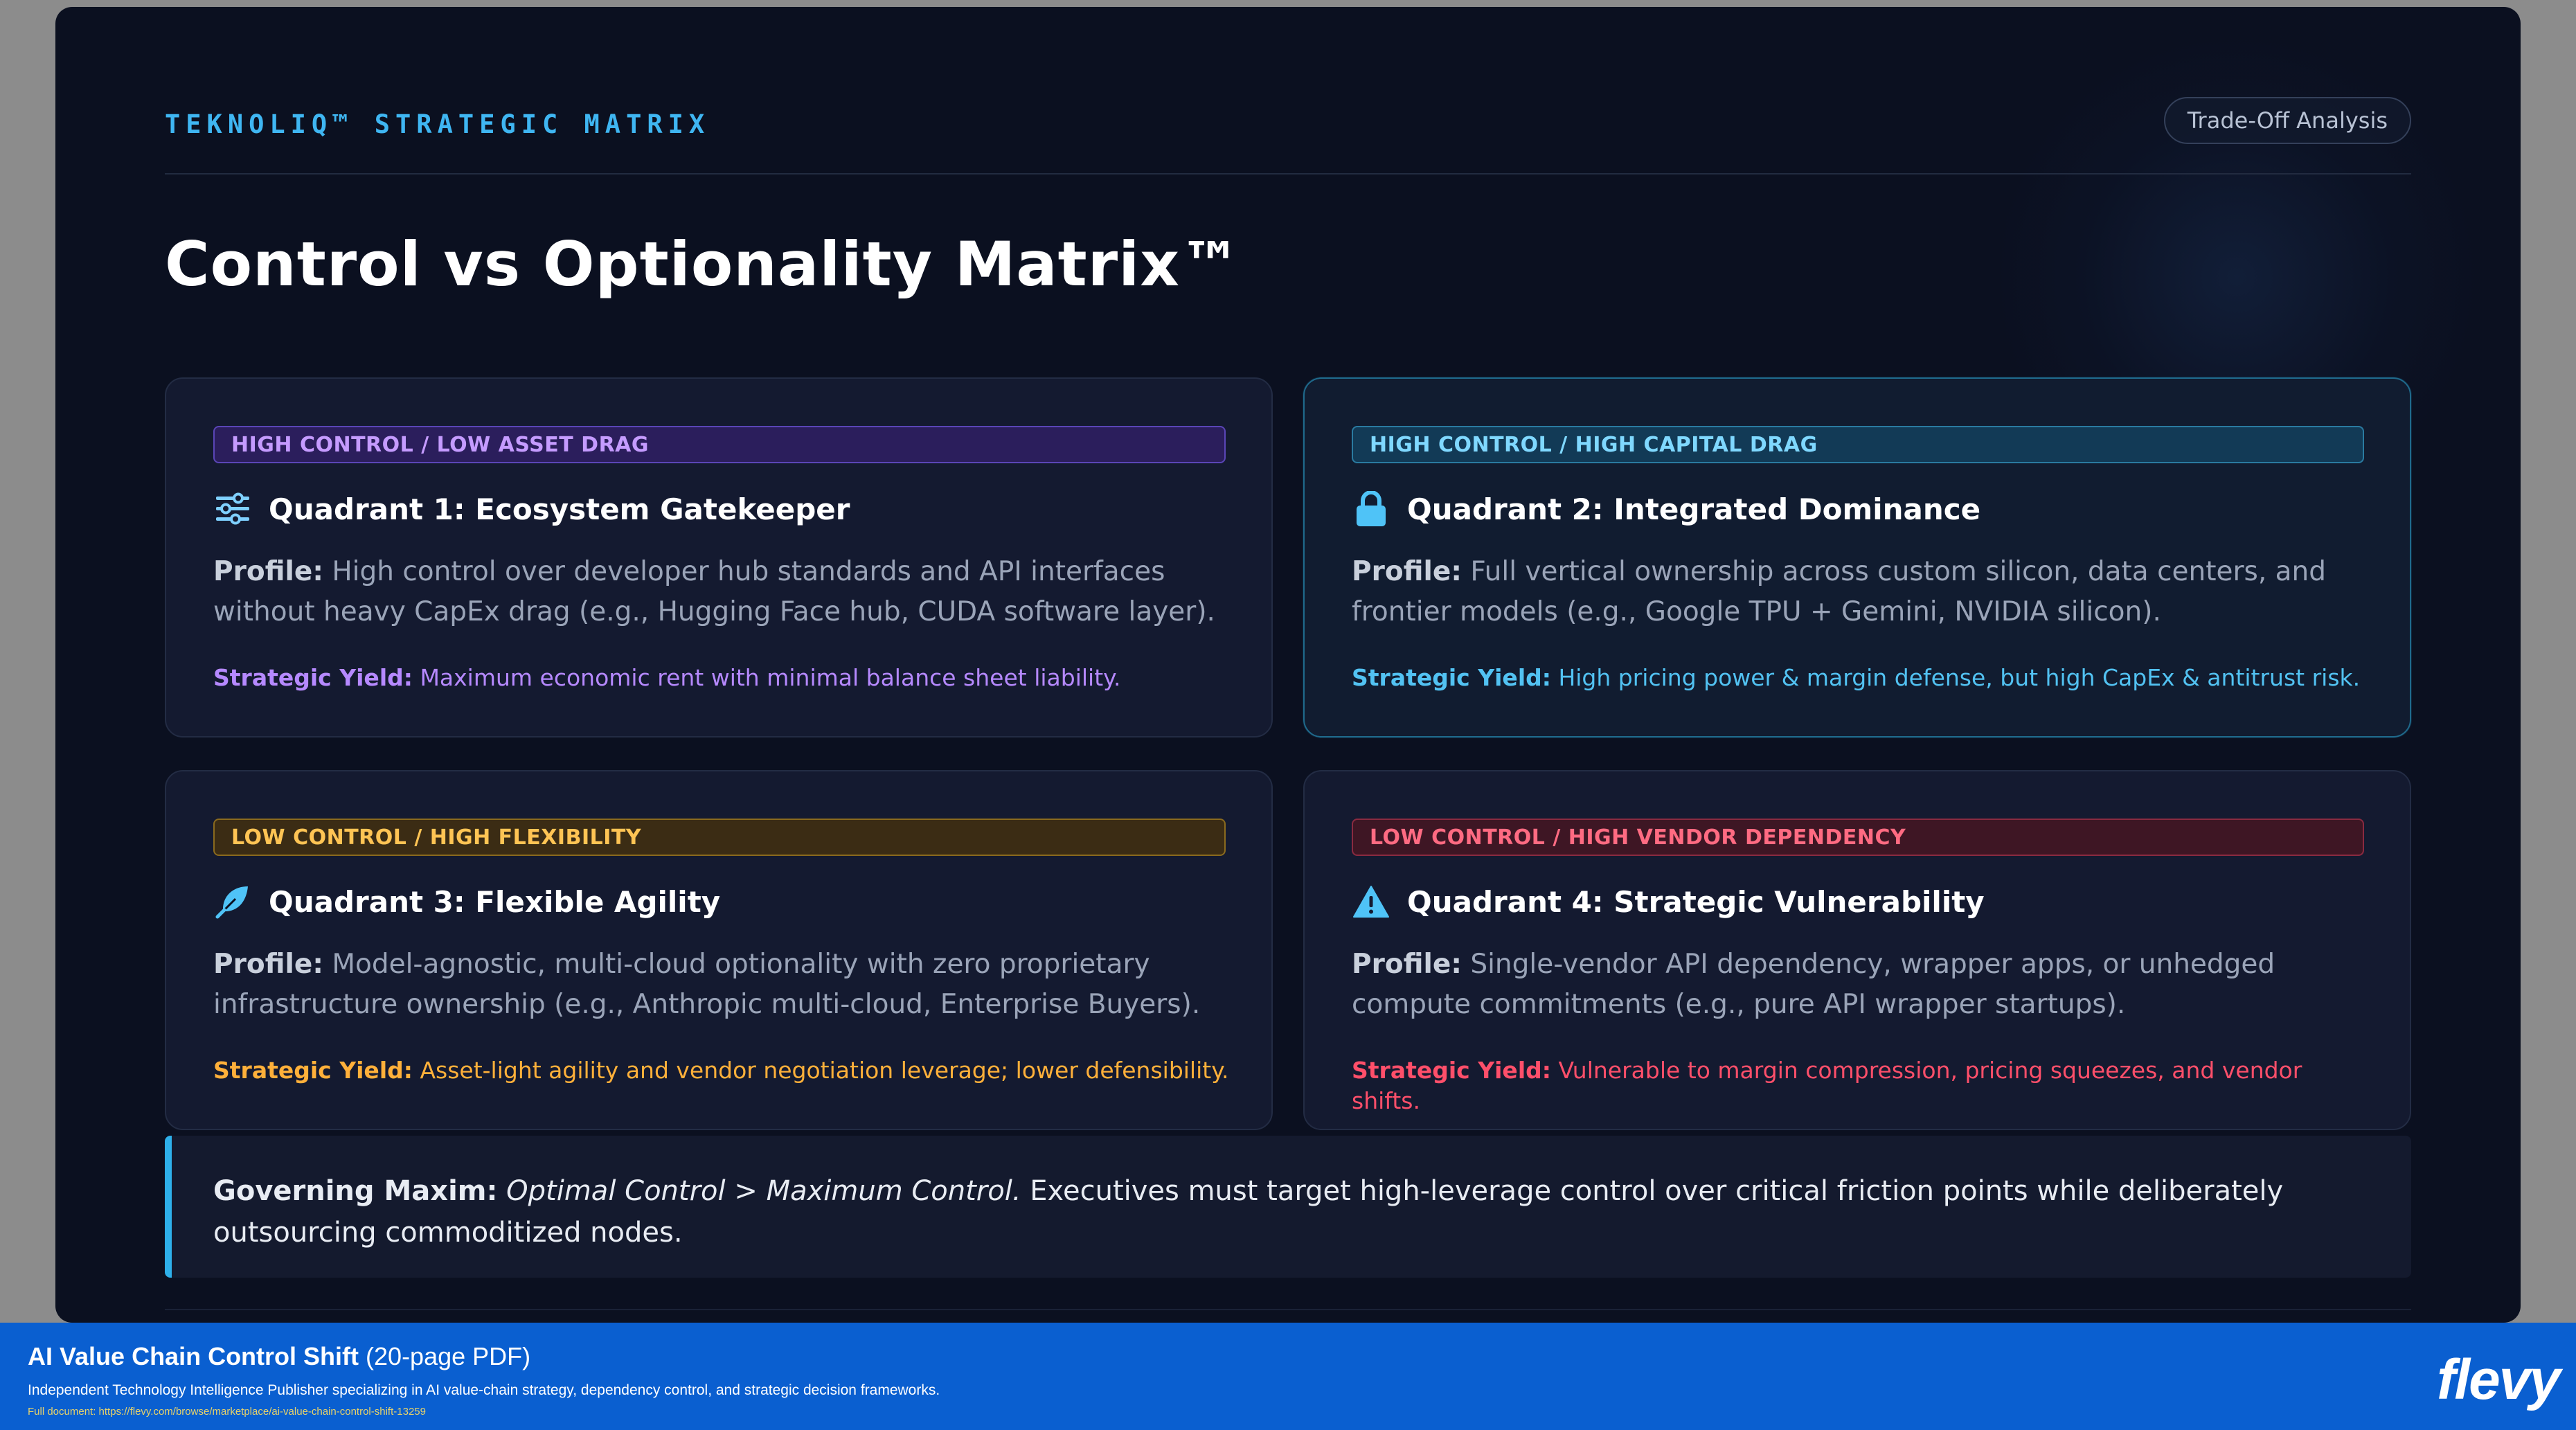  What do you see at coordinates (232, 509) in the screenshot?
I see `sliders-icon` at bounding box center [232, 509].